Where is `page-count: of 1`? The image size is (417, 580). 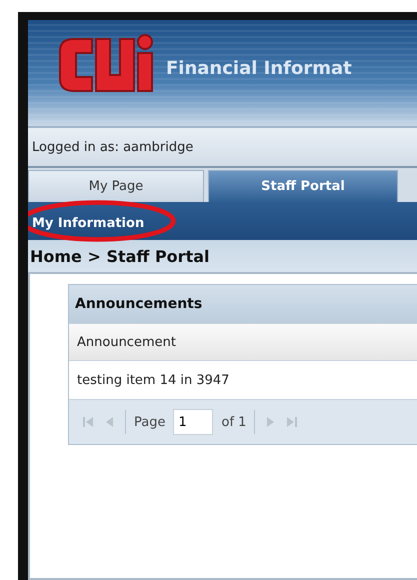 page-count: of 1 is located at coordinates (233, 422).